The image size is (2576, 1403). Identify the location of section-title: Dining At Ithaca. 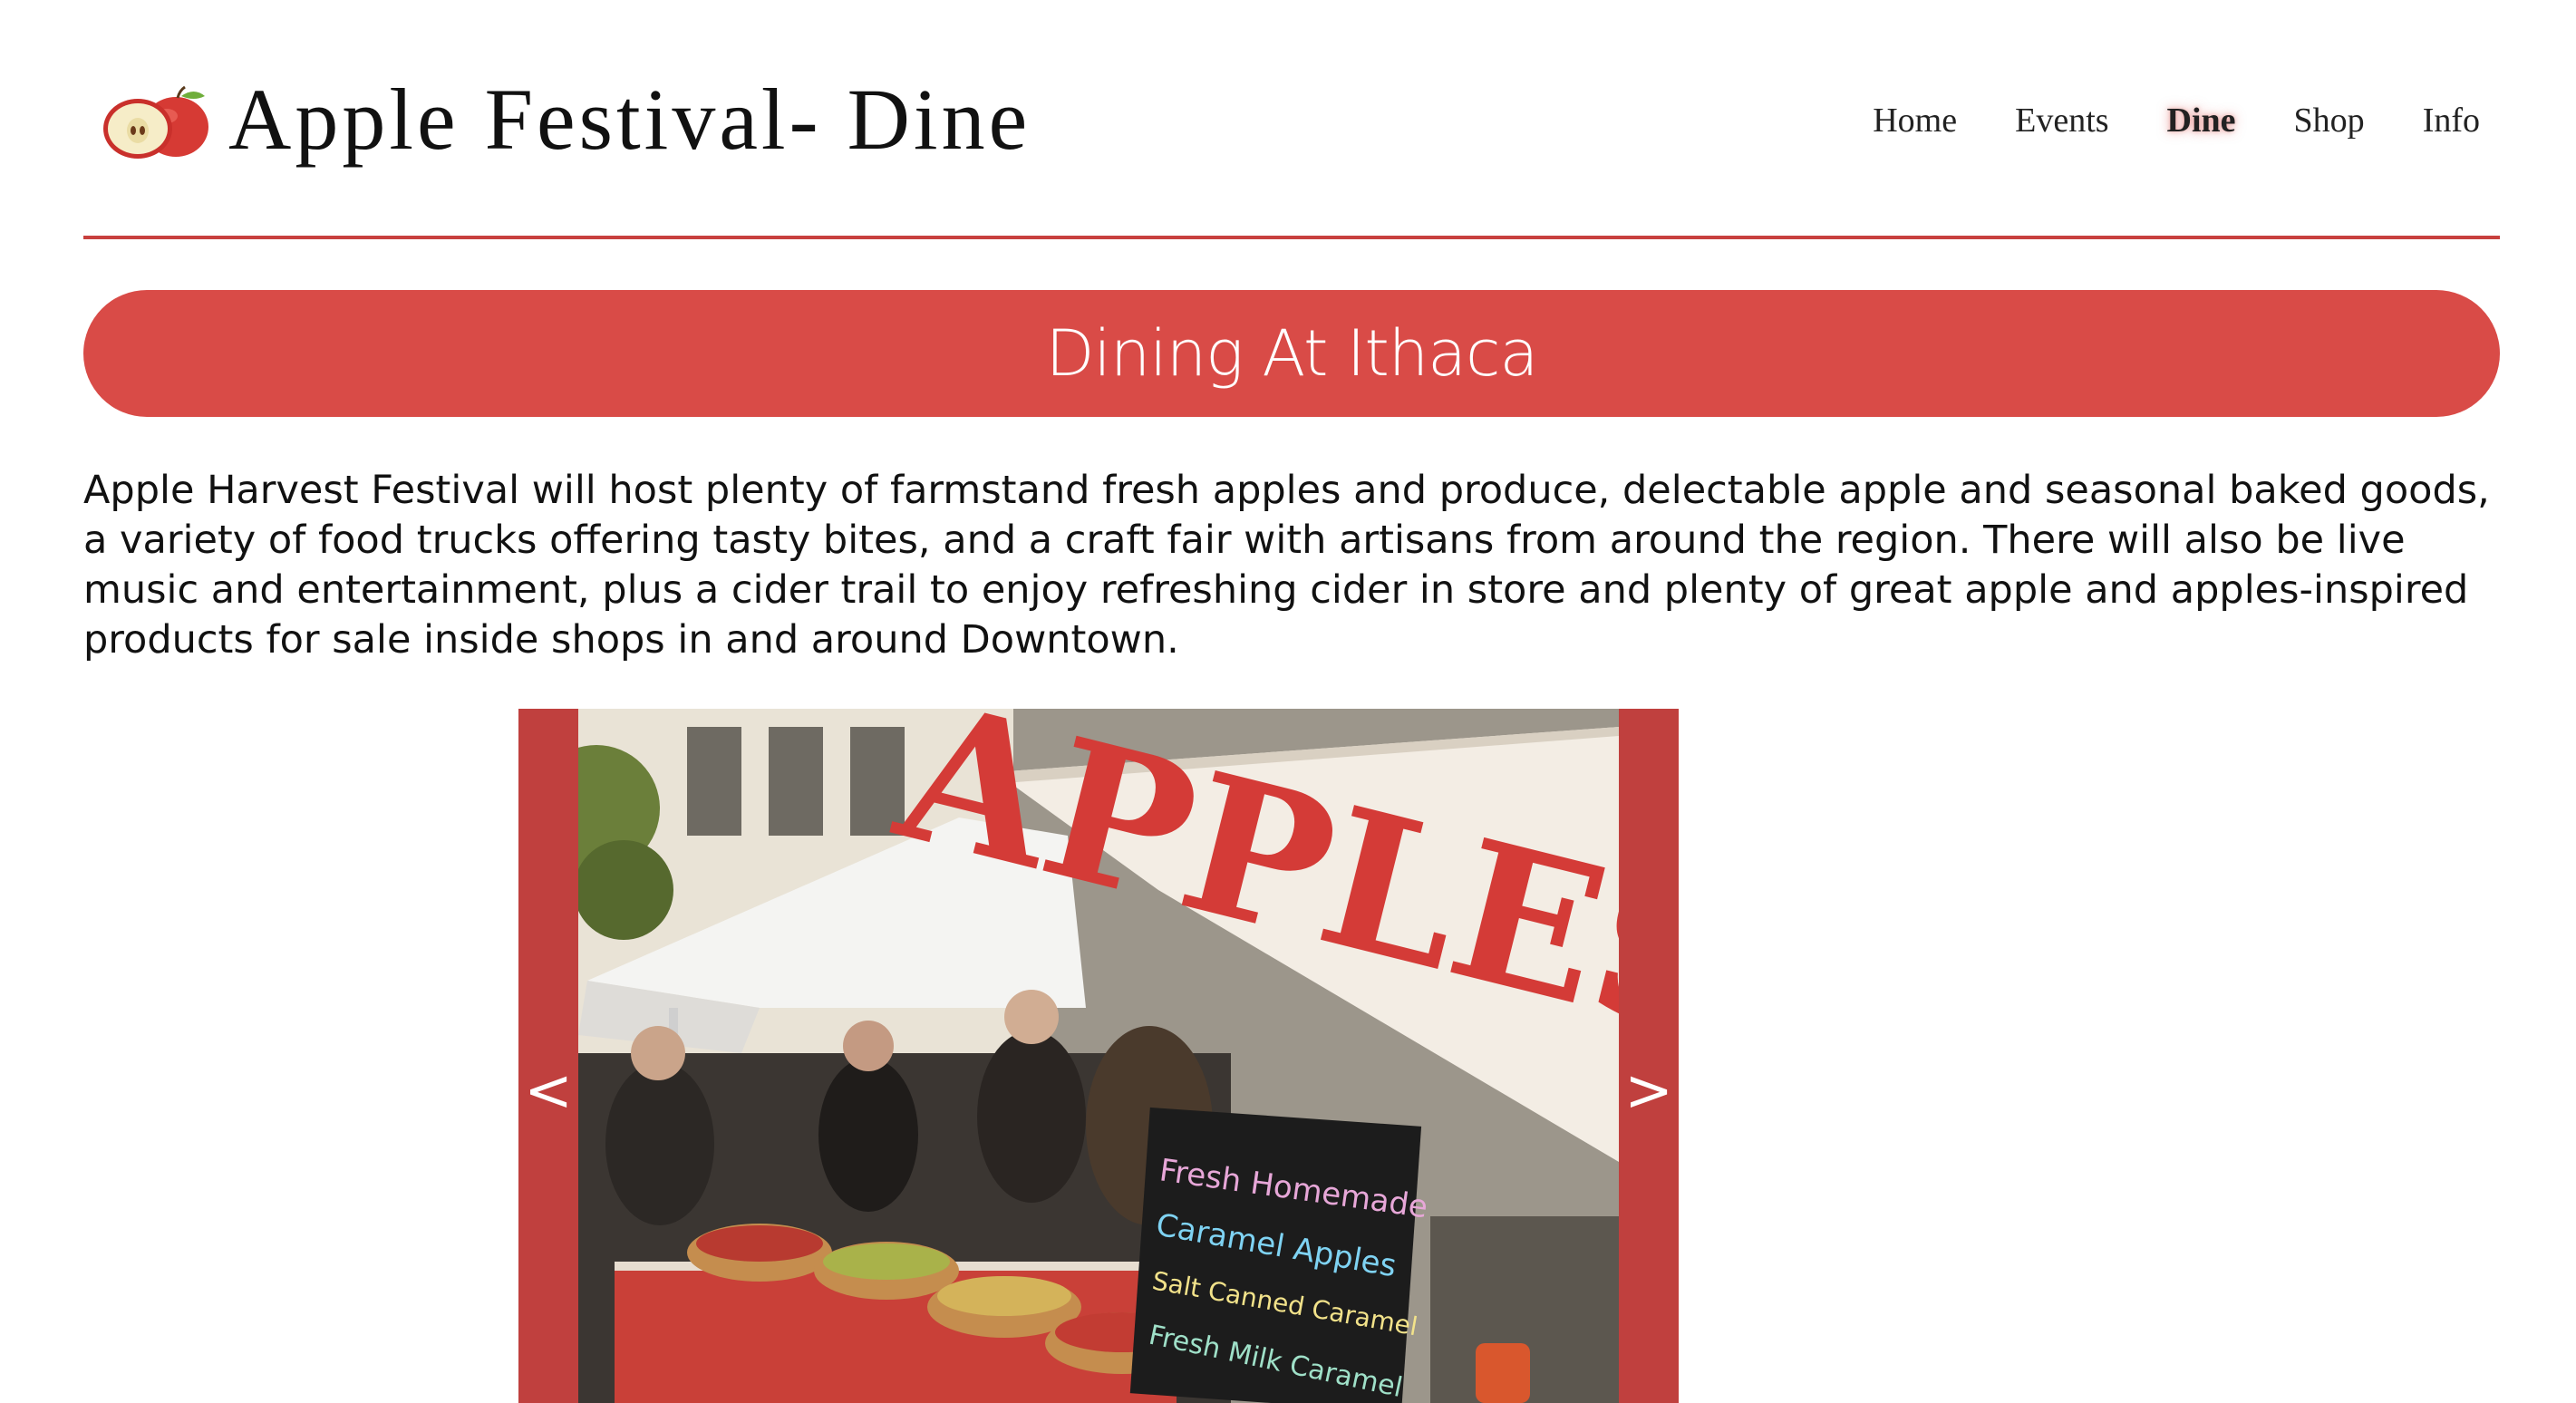
(1292, 353).